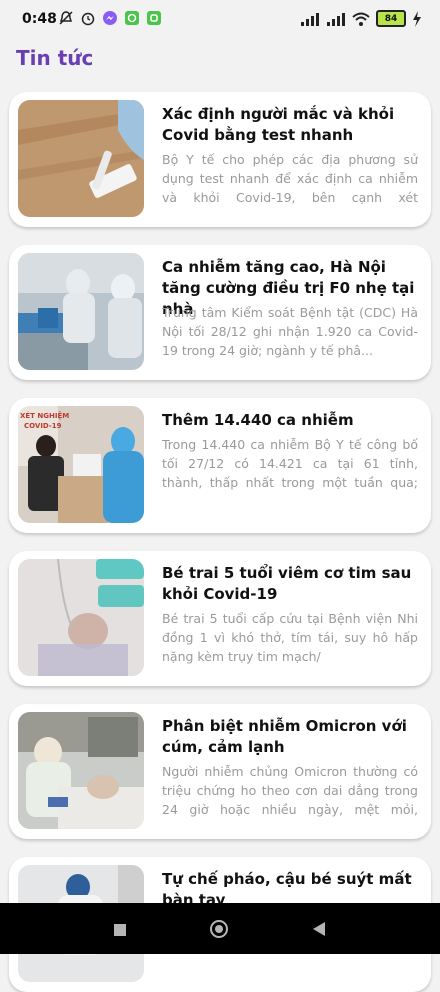 The height and width of the screenshot is (992, 440). I want to click on system-nav-bar, so click(220, 928).